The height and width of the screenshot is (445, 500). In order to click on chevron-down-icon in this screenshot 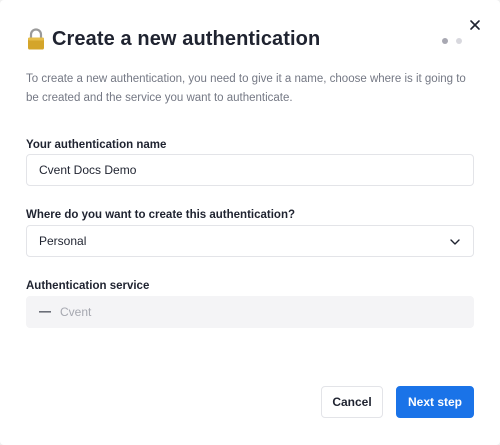, I will do `click(455, 242)`.